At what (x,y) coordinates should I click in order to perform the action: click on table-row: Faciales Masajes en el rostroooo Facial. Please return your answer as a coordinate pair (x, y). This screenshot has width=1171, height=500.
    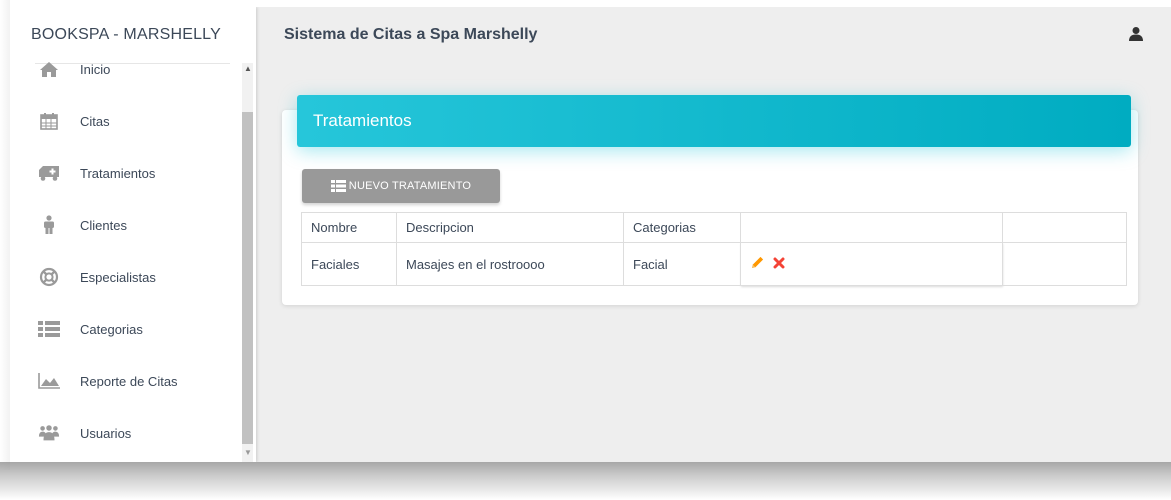
    Looking at the image, I should click on (714, 264).